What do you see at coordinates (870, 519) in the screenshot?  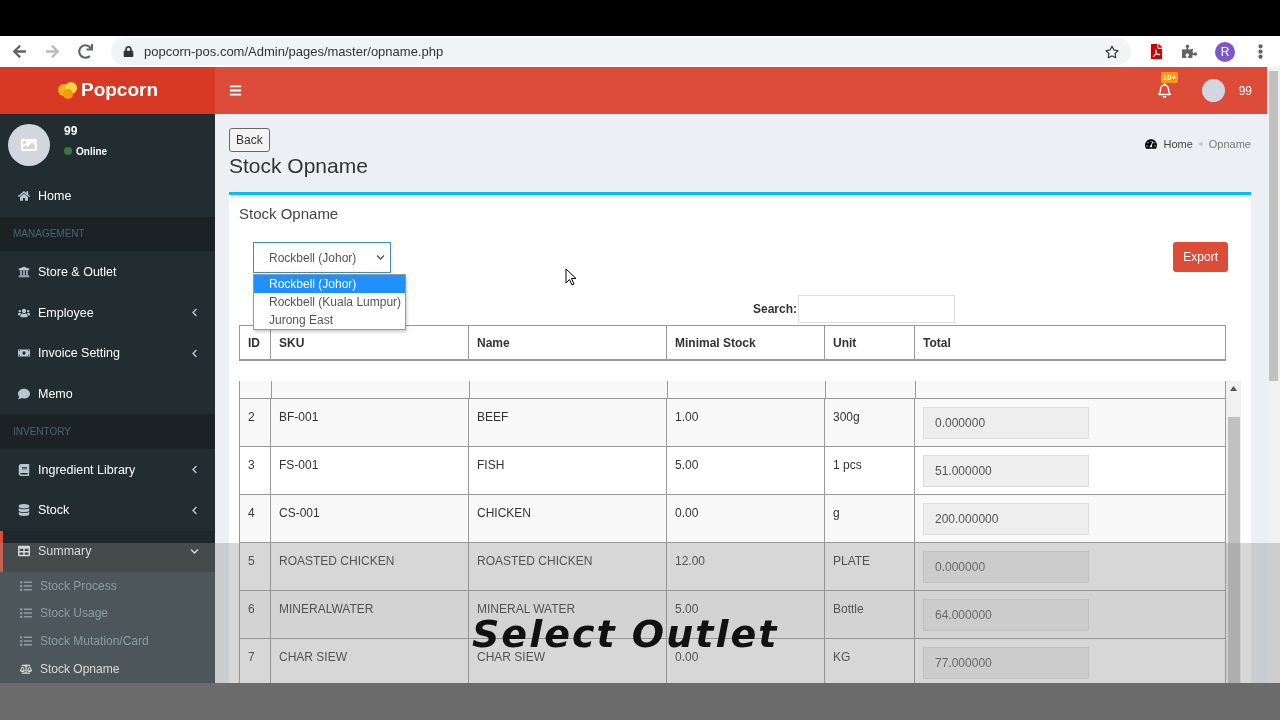 I see `table-cell: g` at bounding box center [870, 519].